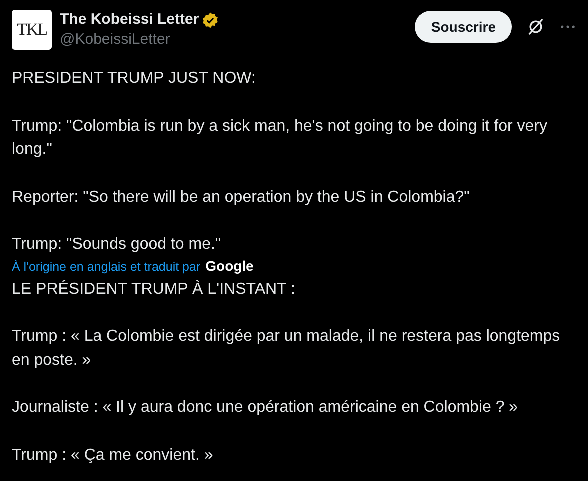 This screenshot has width=588, height=481. What do you see at coordinates (280, 138) in the screenshot?
I see `tweet-text: Trump: "Colombia is run by a sick man, he's not going to be doing it for very long."` at bounding box center [280, 138].